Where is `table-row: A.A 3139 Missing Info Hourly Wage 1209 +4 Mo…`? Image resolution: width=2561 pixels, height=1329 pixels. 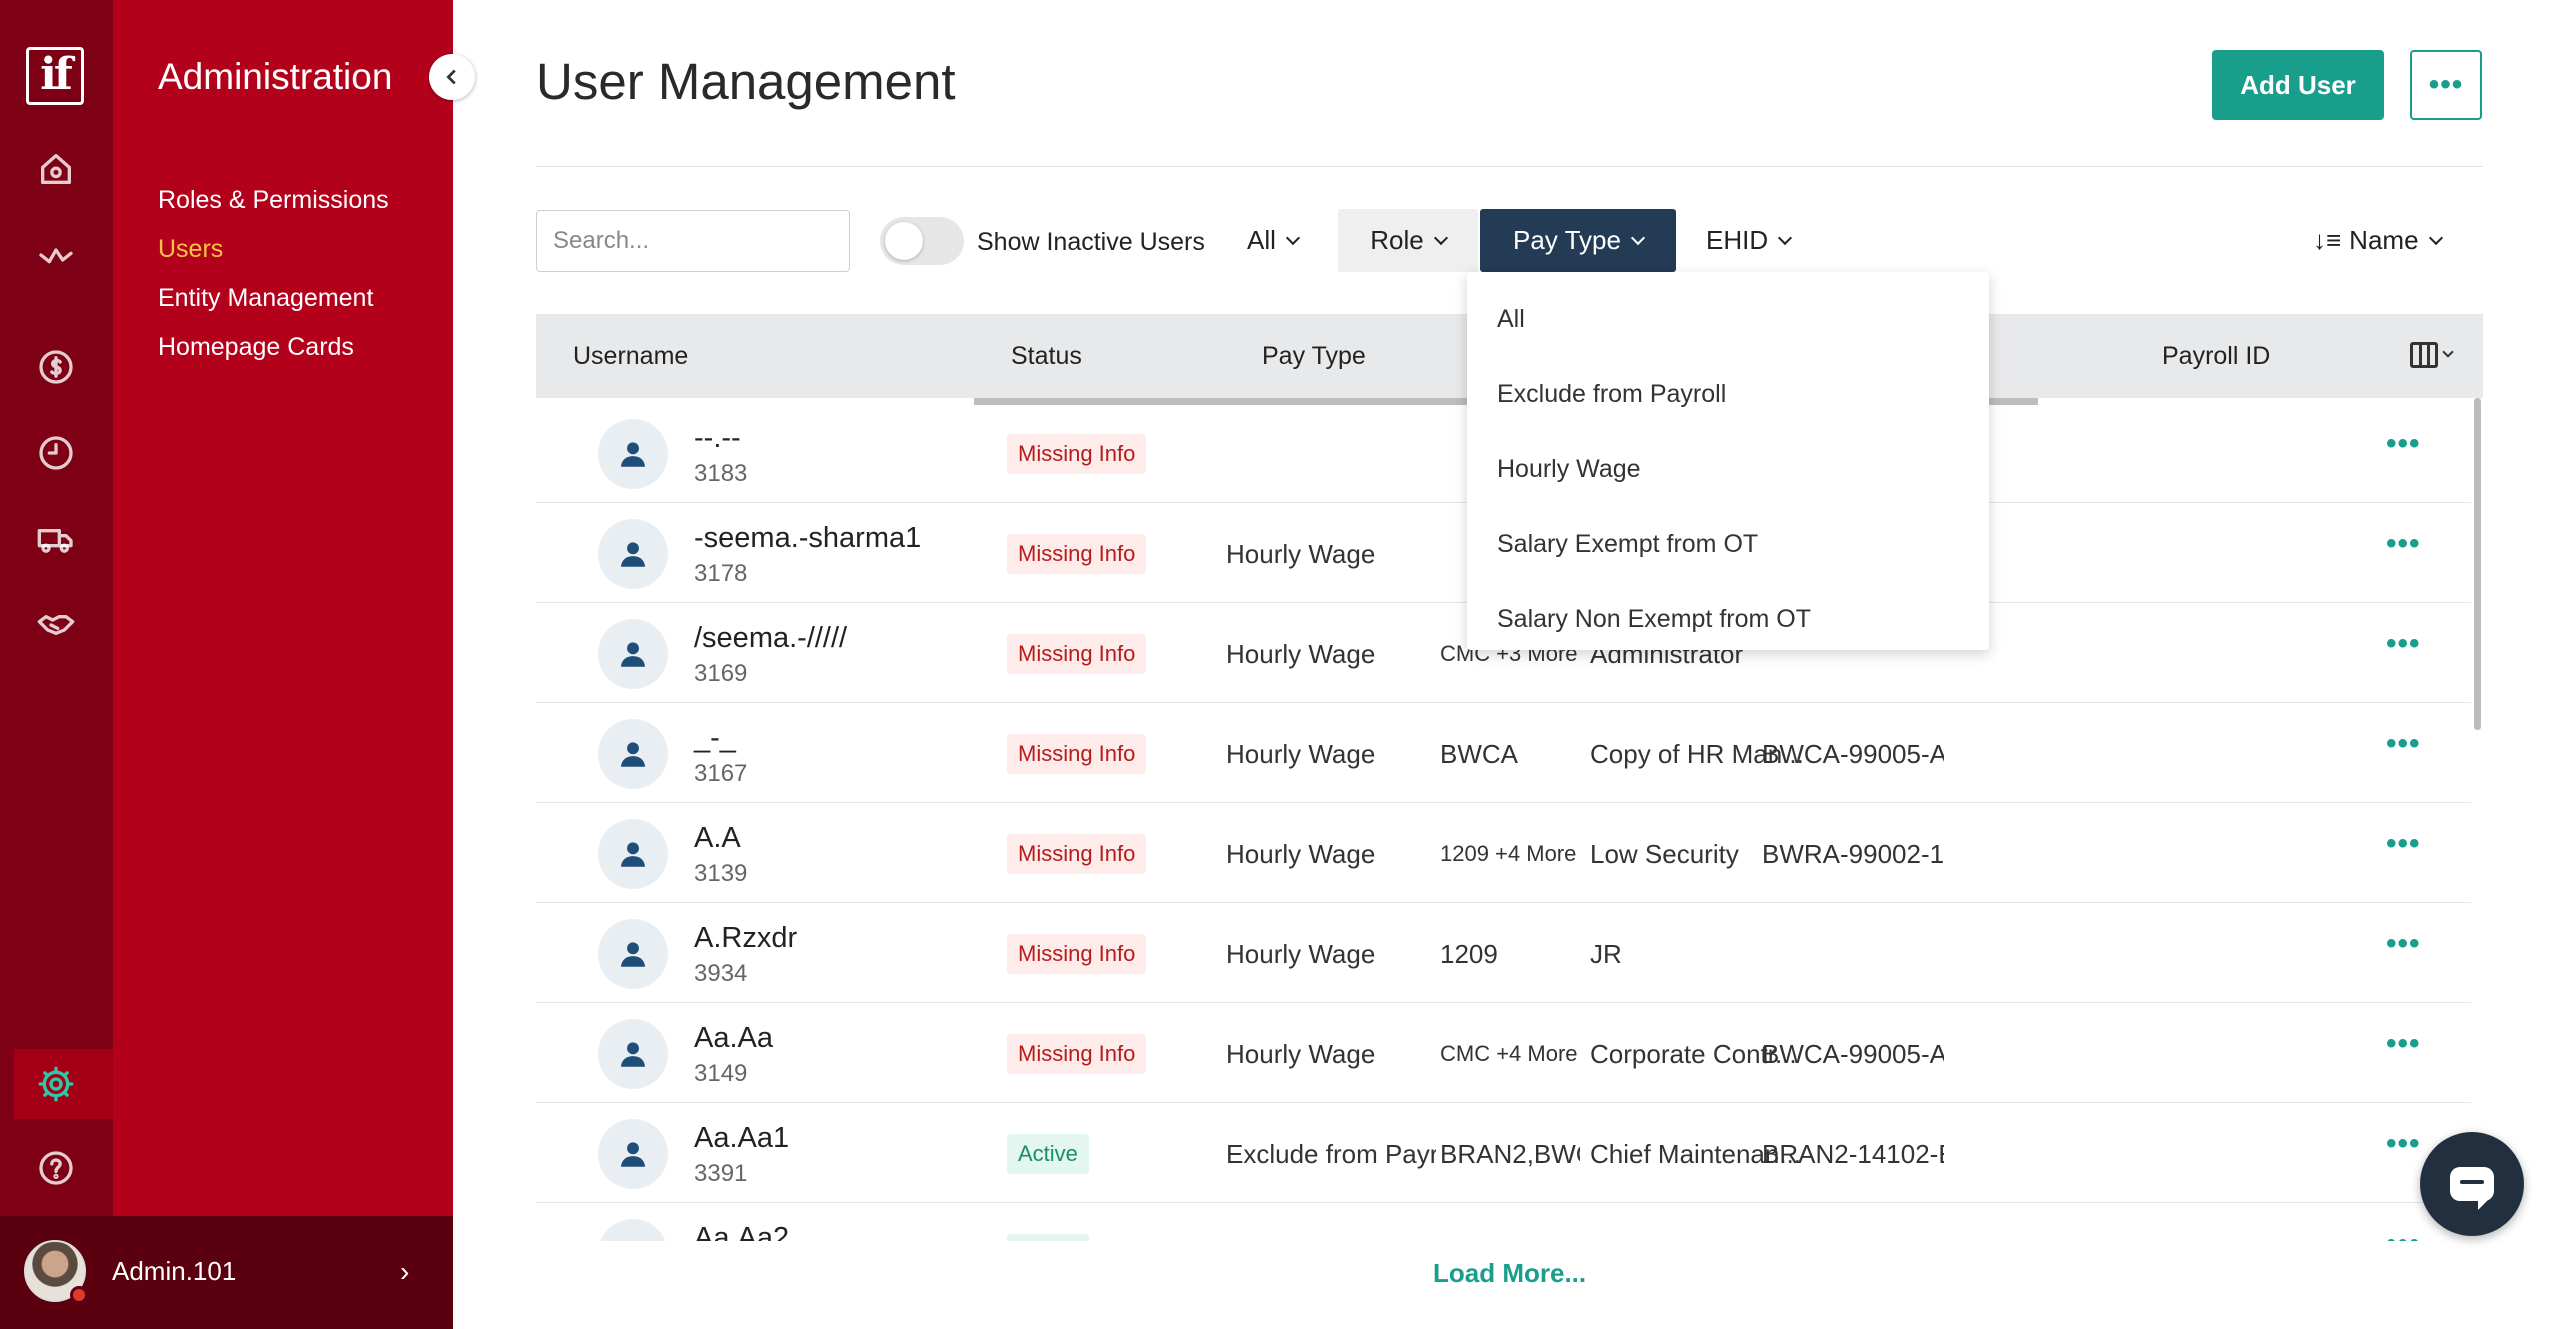 table-row: A.A 3139 Missing Info Hourly Wage 1209 +4 Mo… is located at coordinates (1503, 854).